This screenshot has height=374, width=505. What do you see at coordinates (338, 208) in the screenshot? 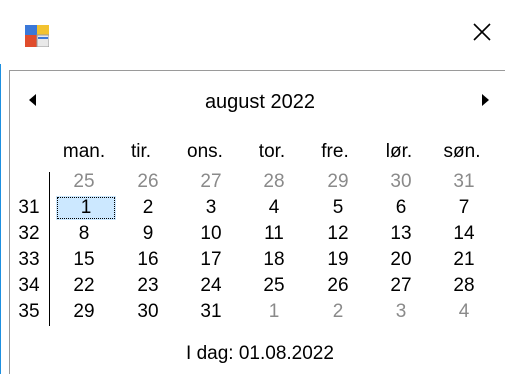
I see `calendar-day: 5` at bounding box center [338, 208].